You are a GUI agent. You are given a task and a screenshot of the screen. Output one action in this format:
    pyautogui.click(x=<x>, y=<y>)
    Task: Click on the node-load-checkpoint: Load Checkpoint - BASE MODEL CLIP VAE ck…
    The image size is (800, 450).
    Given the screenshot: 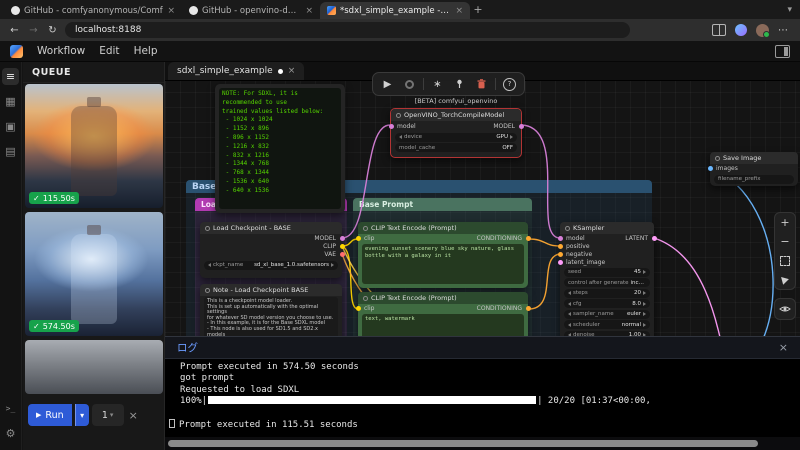 What is the action you would take?
    pyautogui.click(x=272, y=250)
    